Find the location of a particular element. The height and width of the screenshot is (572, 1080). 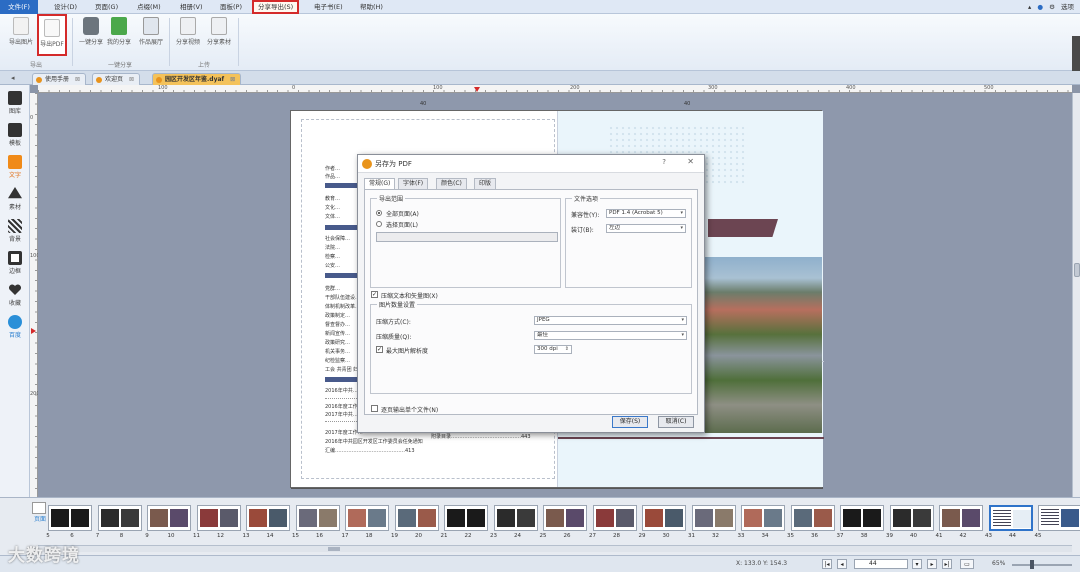

resolution-stepper: 300 dpi ⇕ is located at coordinates (553, 349).